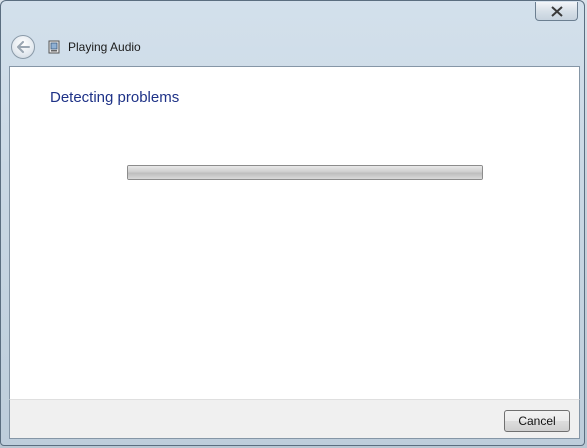 The image size is (587, 448). I want to click on troubleshooter-icon, so click(54, 47).